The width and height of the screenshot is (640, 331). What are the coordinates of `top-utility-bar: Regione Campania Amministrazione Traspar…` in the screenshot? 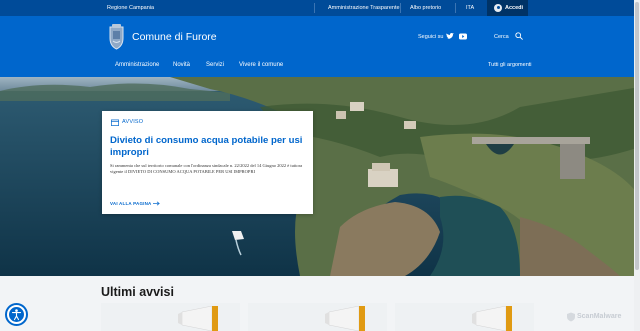 It's located at (320, 8).